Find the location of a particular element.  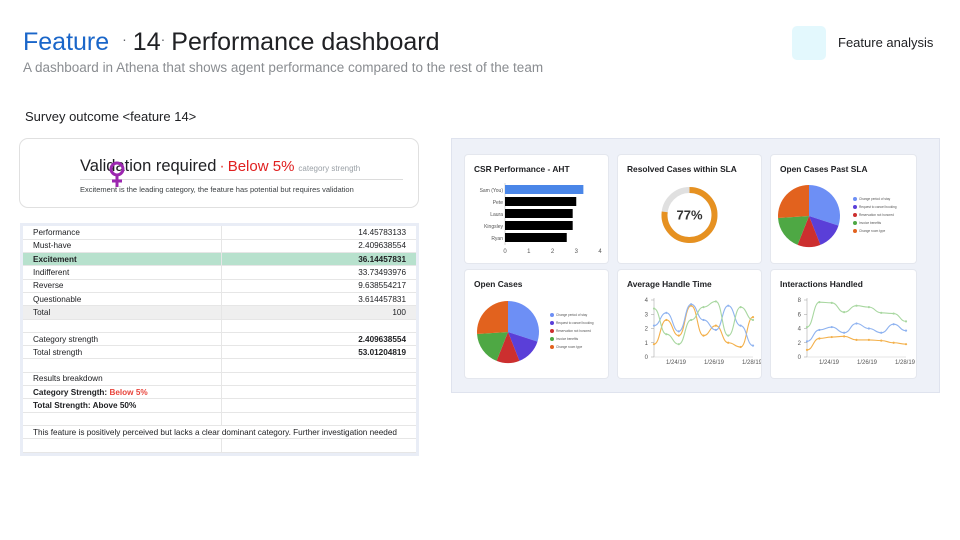

legend-label: Invoice benefits is located at coordinates (870, 223).